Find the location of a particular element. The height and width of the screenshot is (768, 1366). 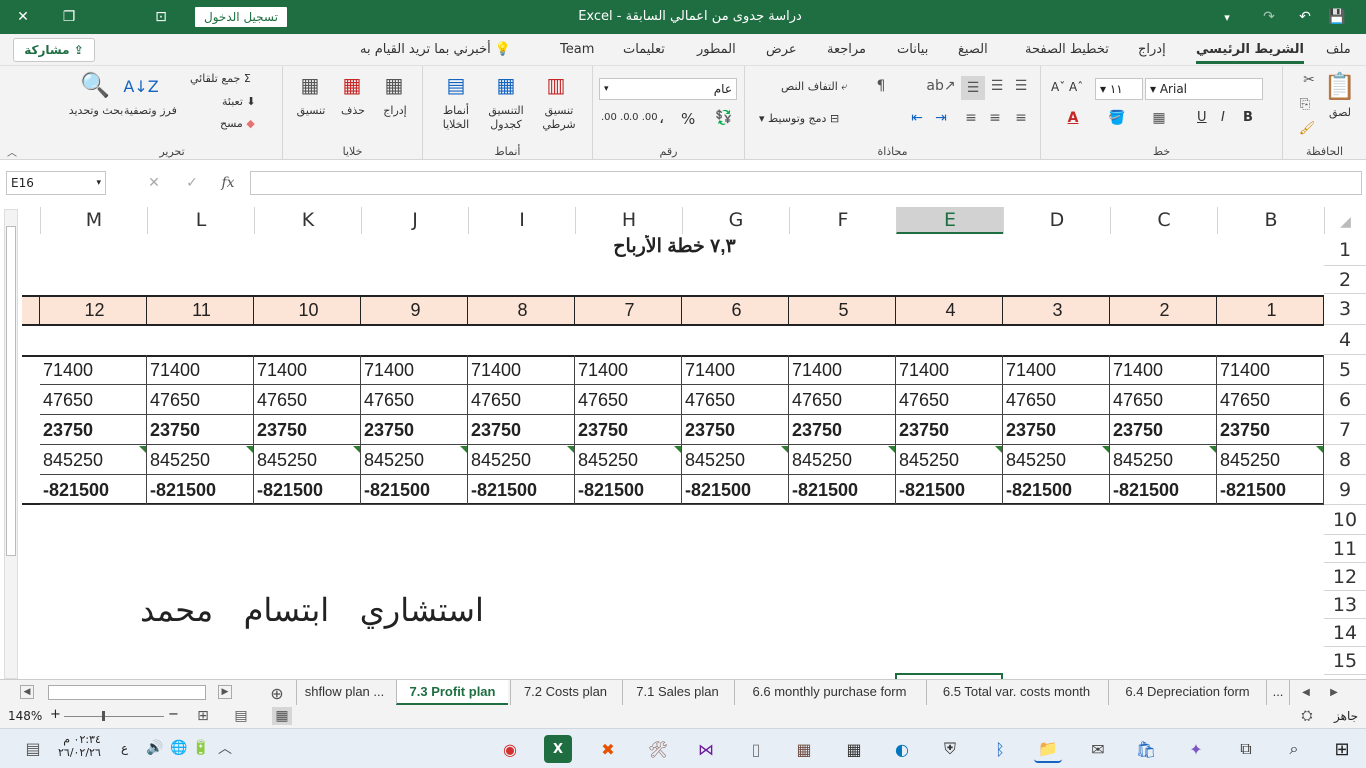

zoom-level: 148% is located at coordinates (25, 716).